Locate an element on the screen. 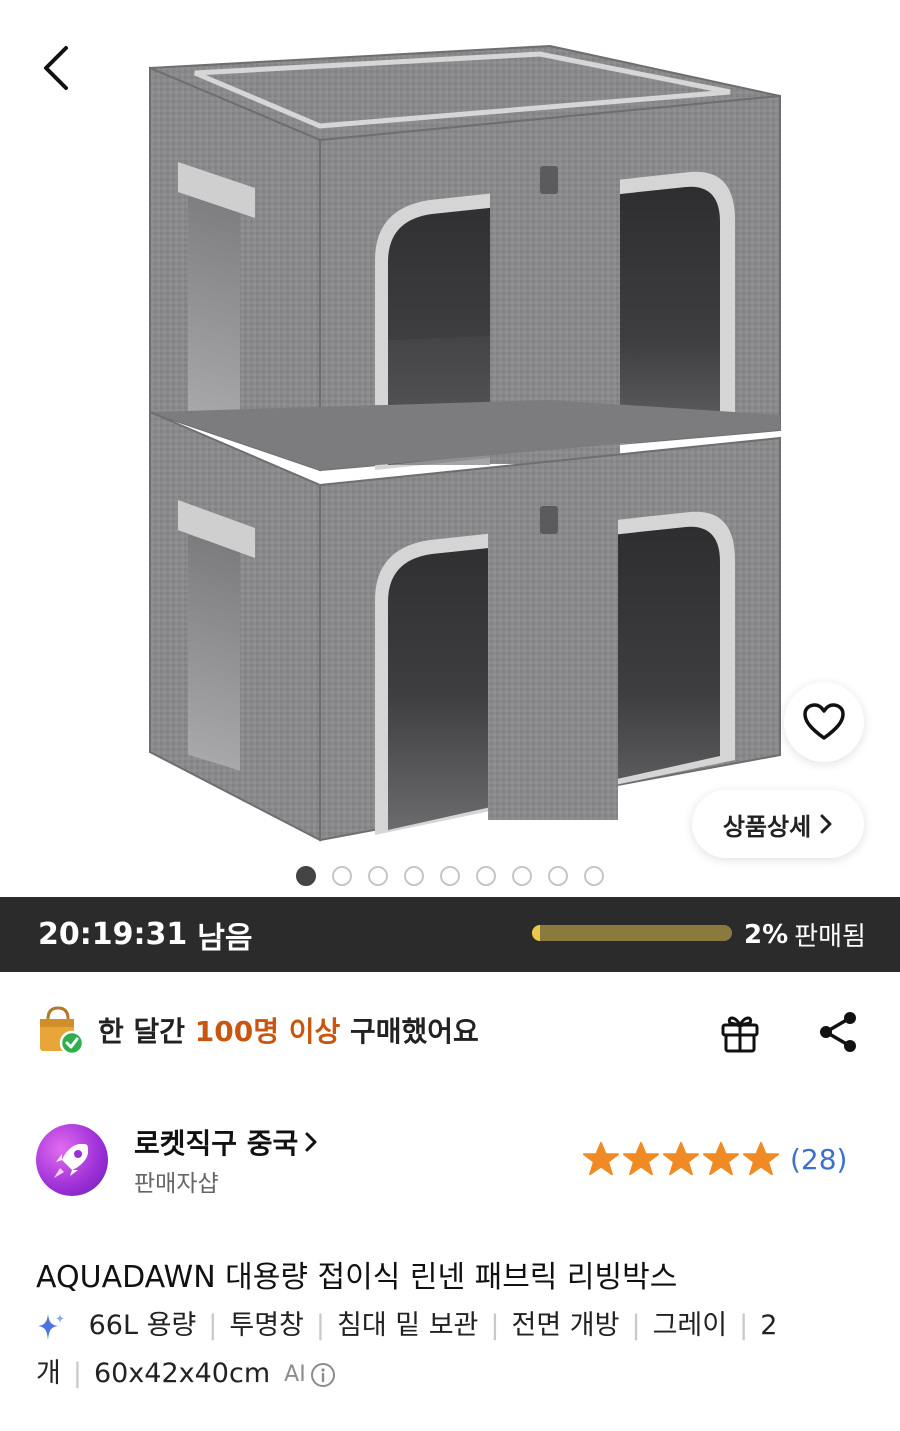 This screenshot has height=1431, width=900. rating-summary: (28) is located at coordinates (714, 1159).